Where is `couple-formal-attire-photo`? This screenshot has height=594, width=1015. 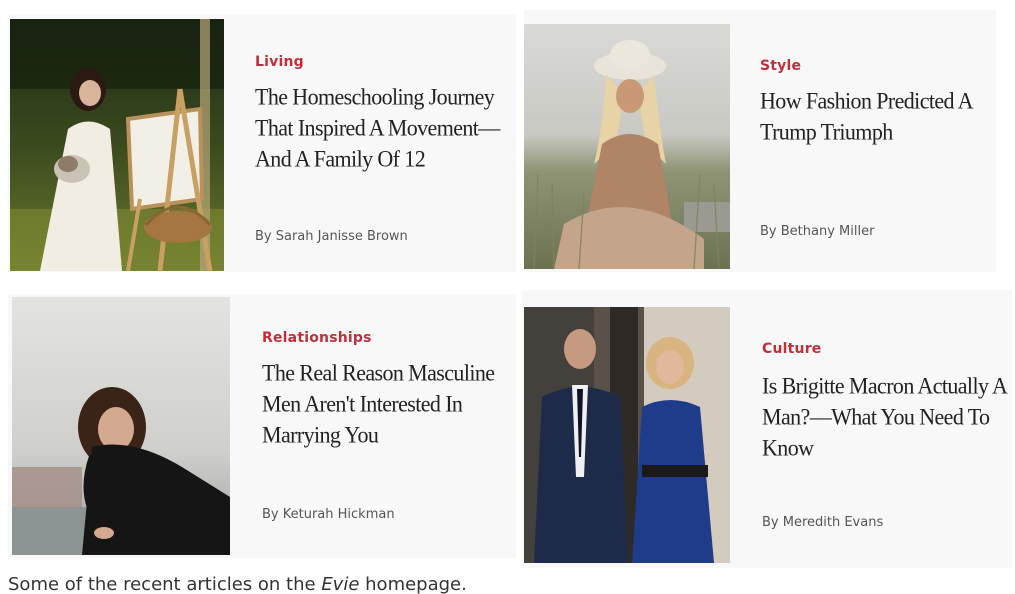
couple-formal-attire-photo is located at coordinates (627, 435).